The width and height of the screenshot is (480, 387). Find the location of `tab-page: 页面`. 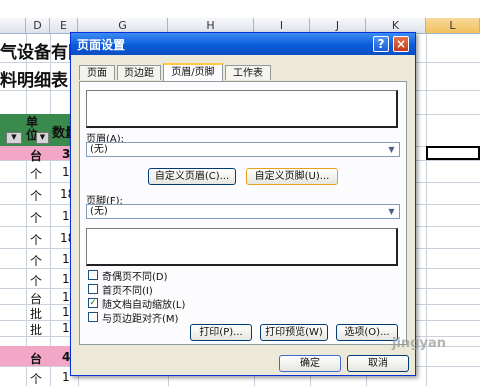

tab-page: 页面 is located at coordinates (97, 72).